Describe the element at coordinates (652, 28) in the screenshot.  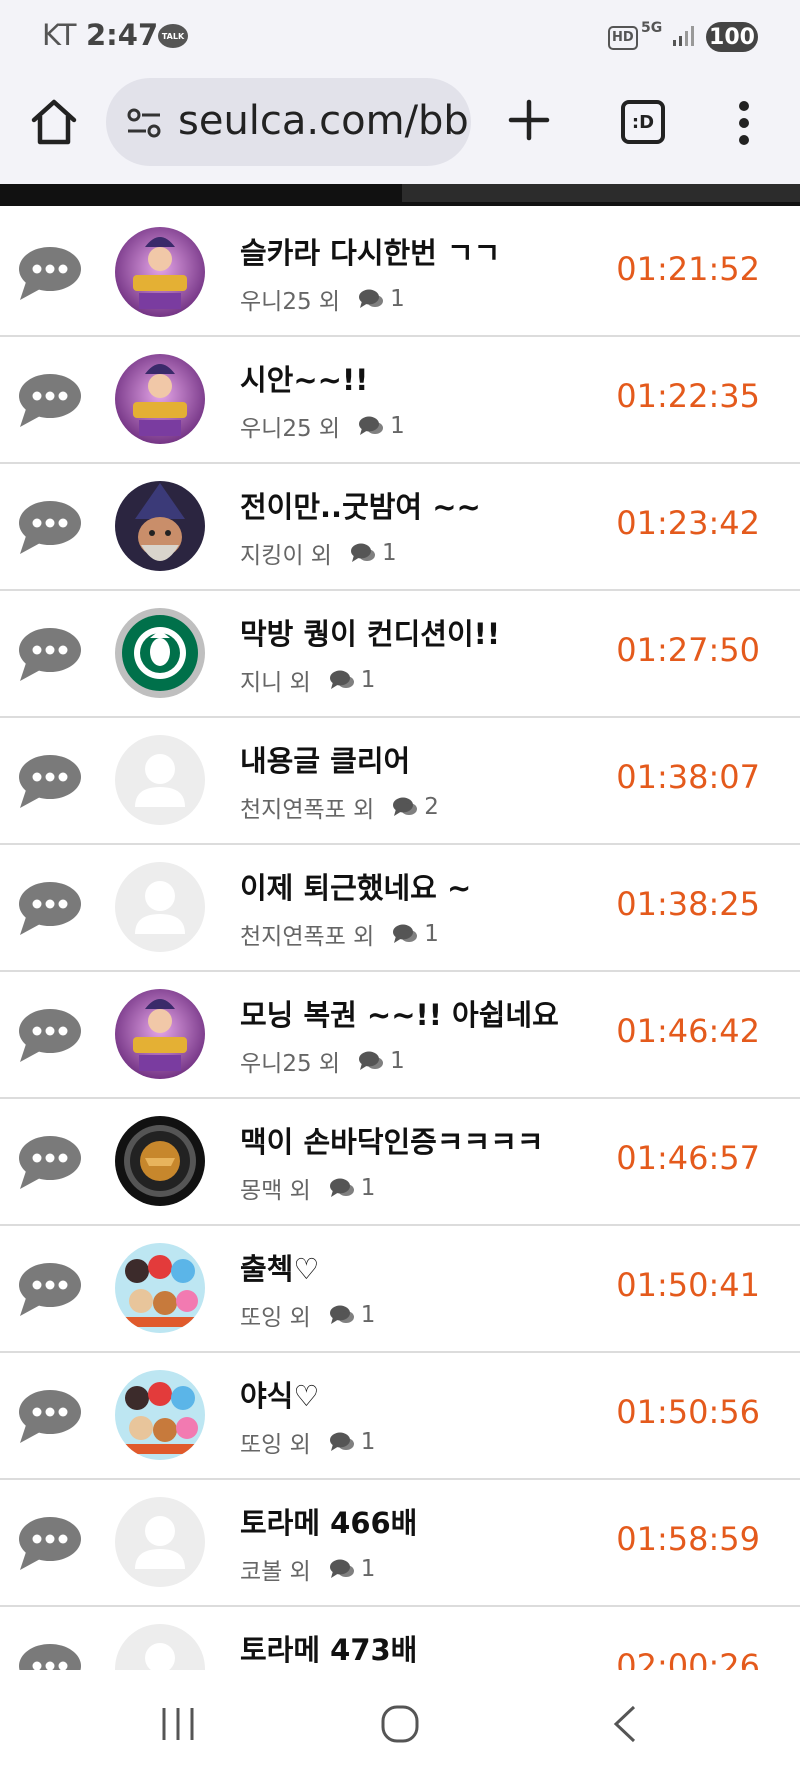
I see `network-type-icon: 5G` at that location.